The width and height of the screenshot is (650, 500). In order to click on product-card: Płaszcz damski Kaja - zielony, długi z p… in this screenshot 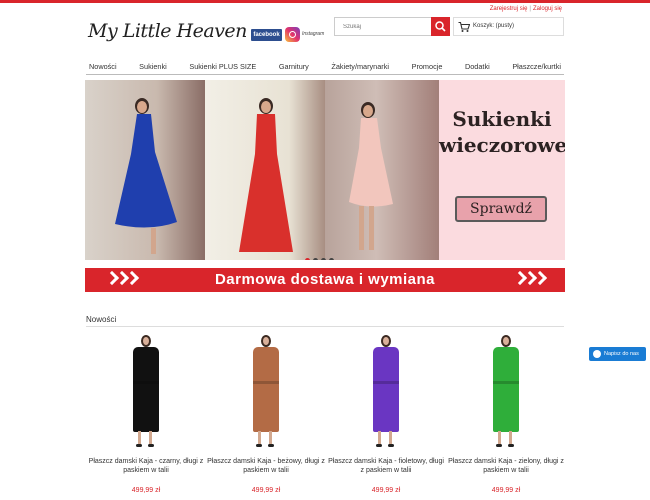, I will do `click(506, 415)`.